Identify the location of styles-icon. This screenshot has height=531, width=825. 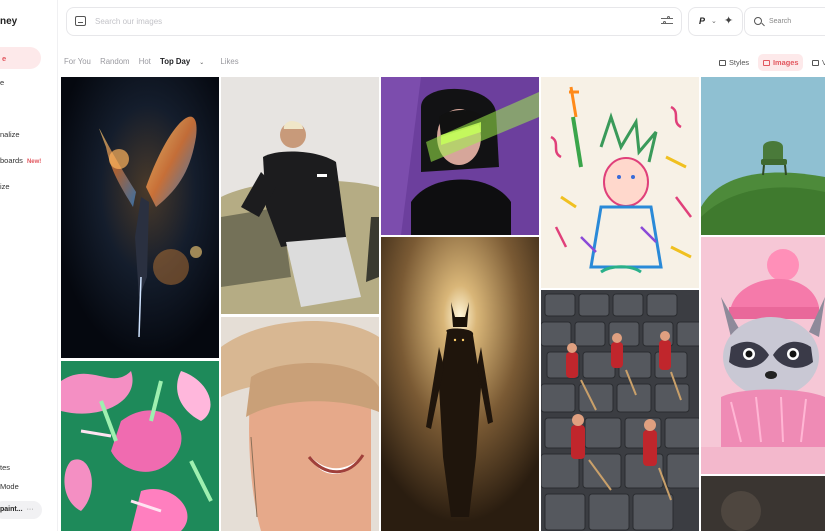
(722, 63).